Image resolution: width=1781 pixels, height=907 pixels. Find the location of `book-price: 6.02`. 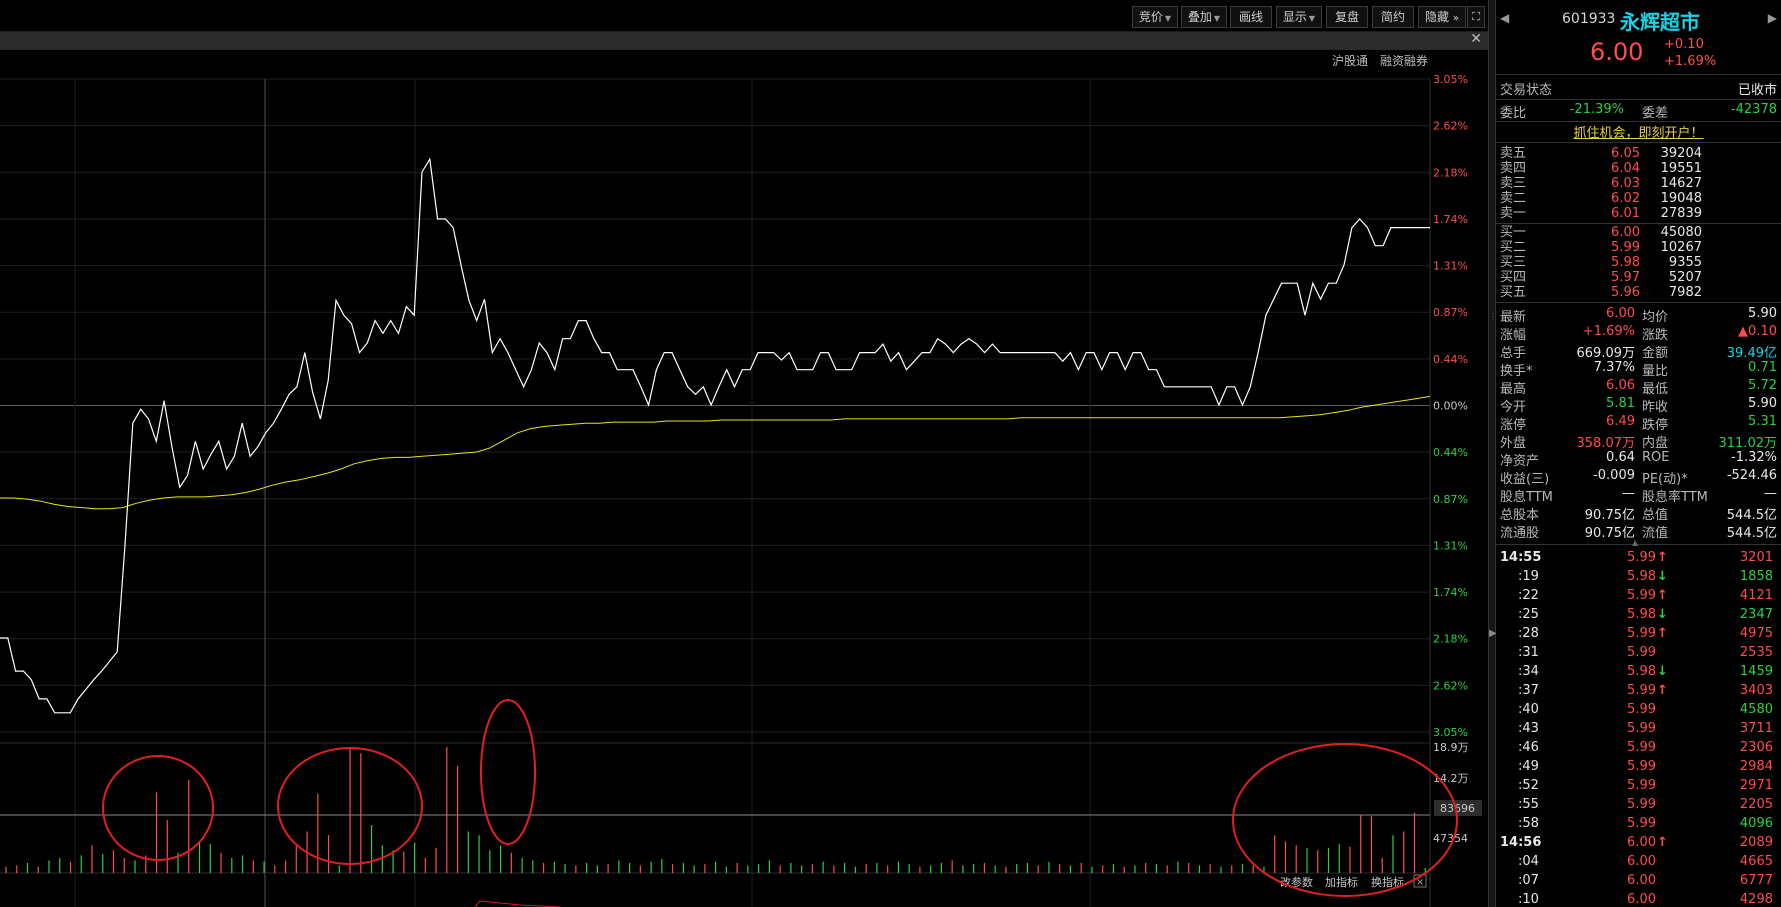

book-price: 6.02 is located at coordinates (1625, 198).